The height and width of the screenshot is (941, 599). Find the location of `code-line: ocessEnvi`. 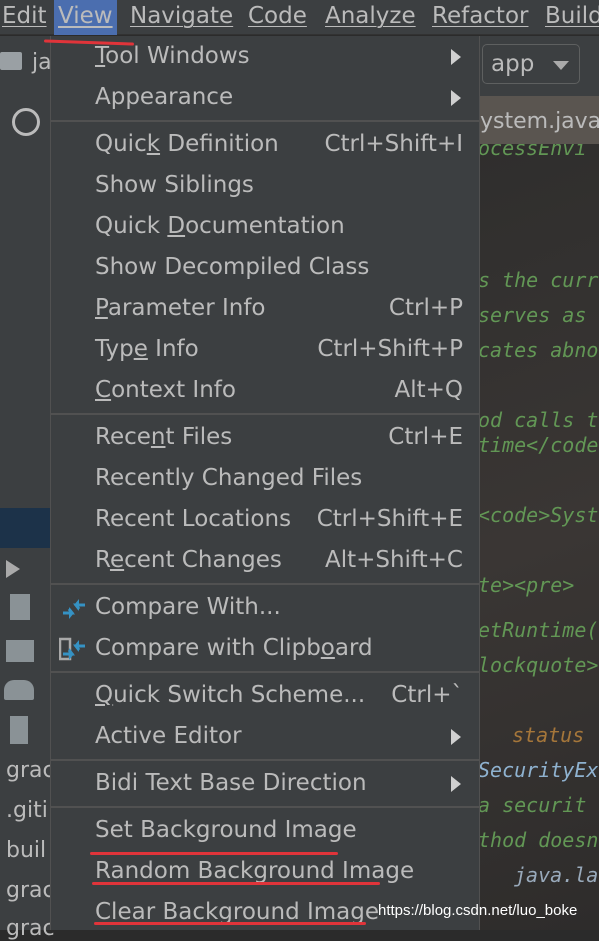

code-line: ocessEnvi is located at coordinates (533, 152).